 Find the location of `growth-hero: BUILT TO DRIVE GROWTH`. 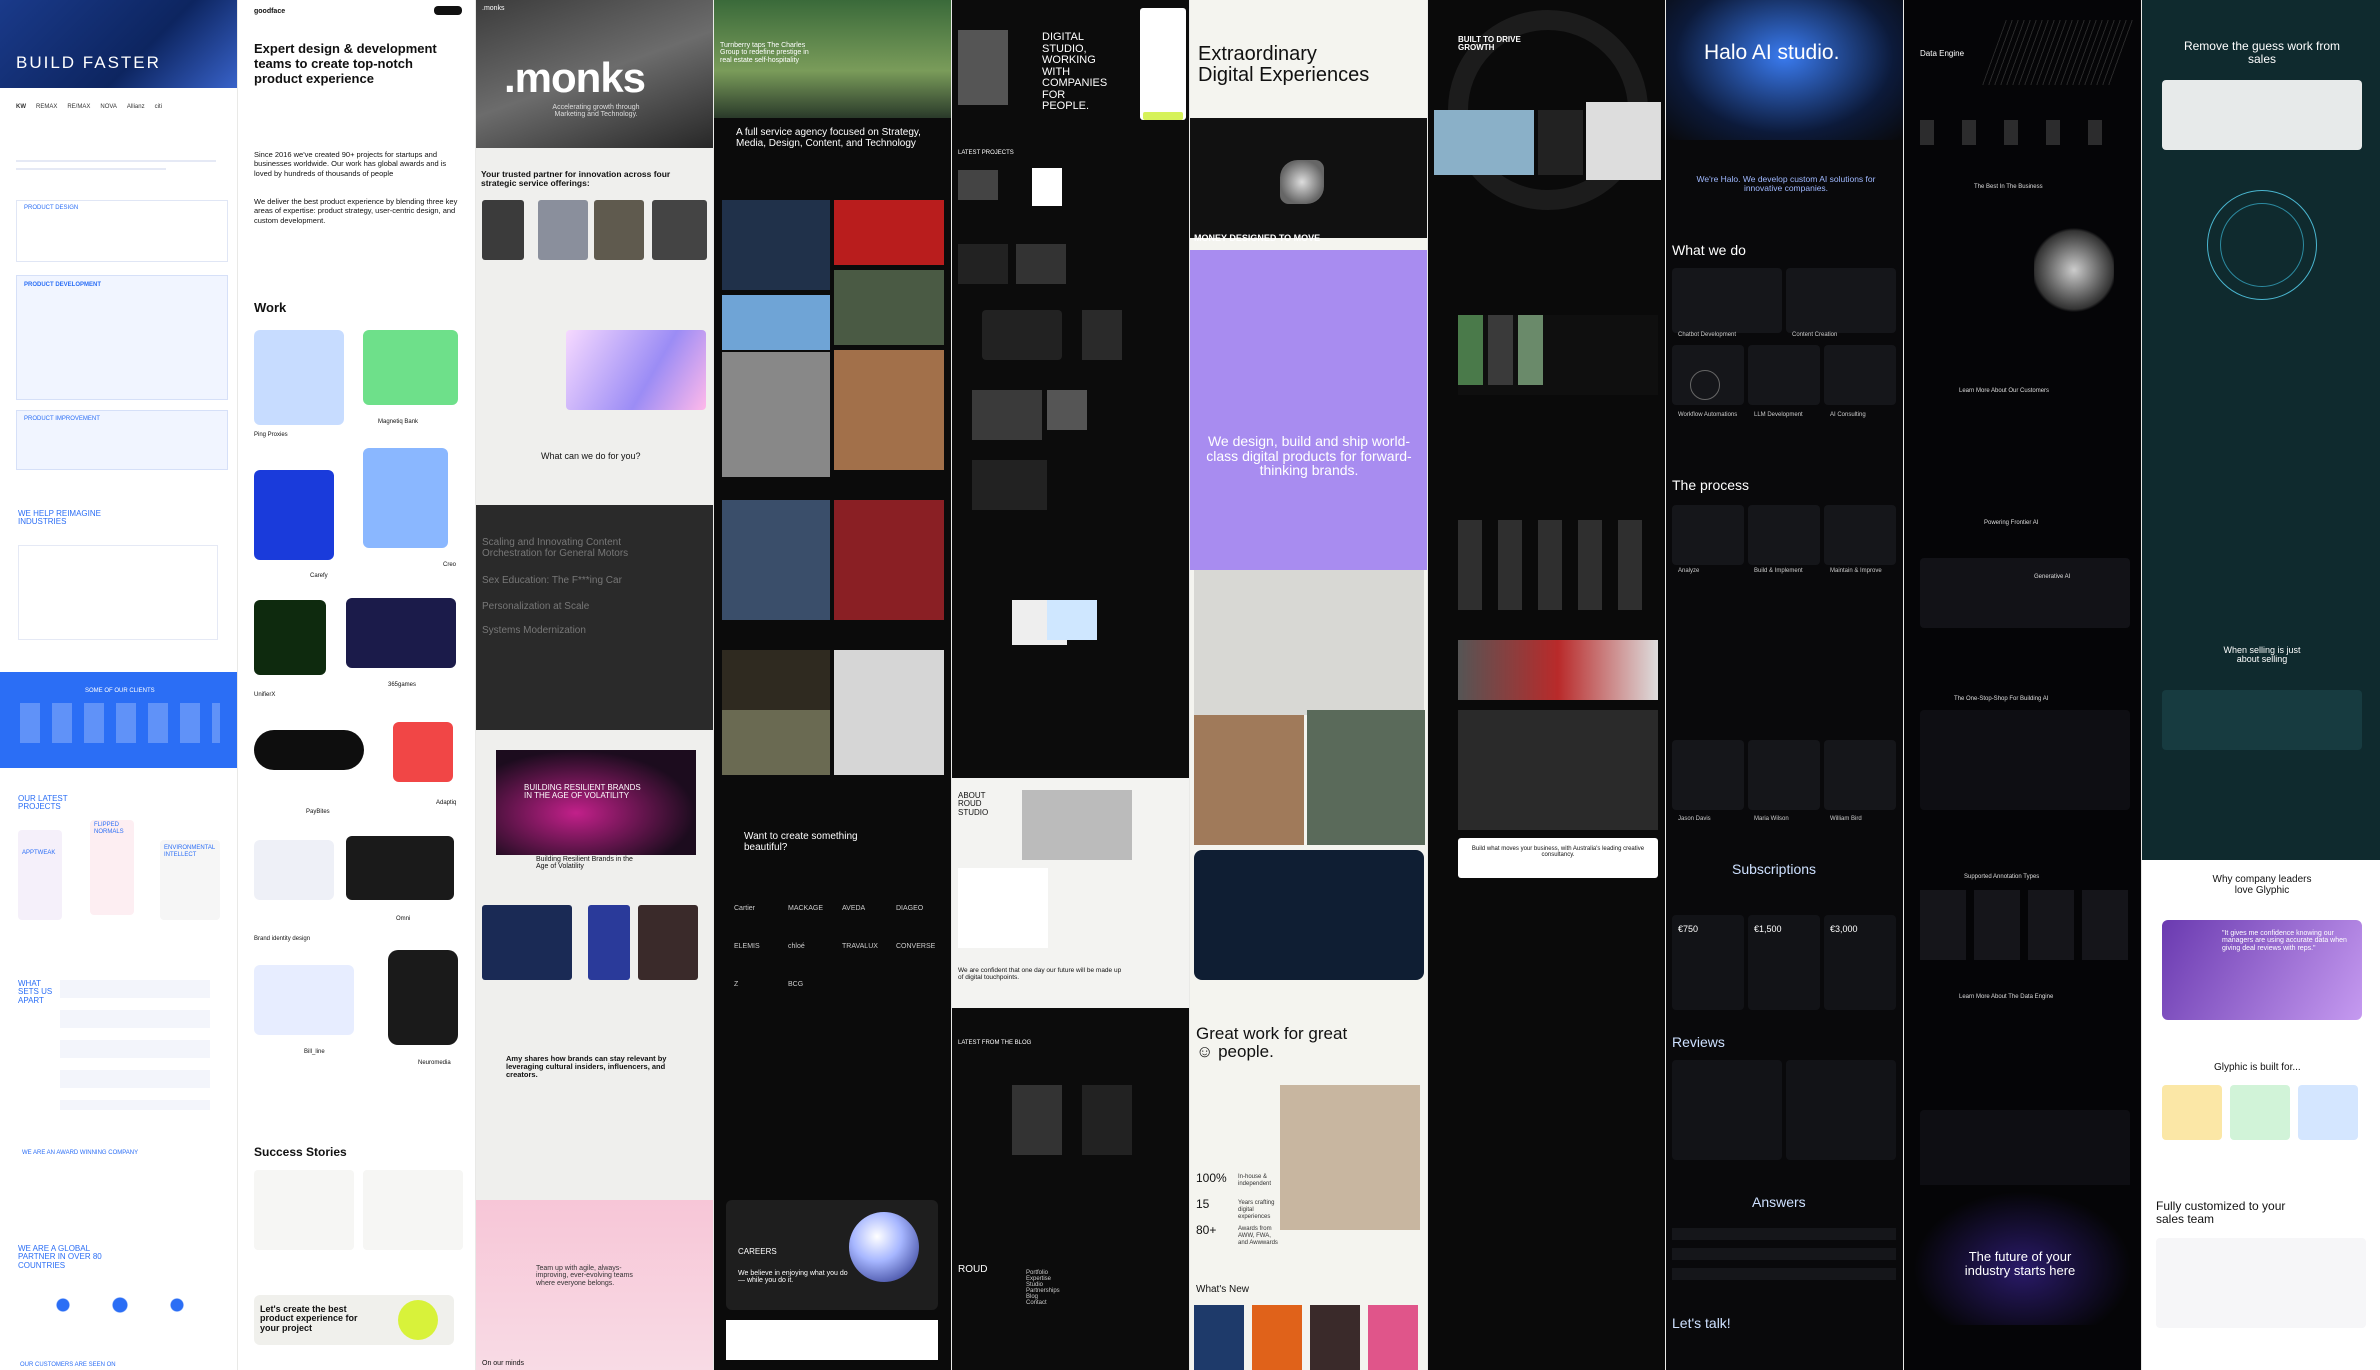

growth-hero: BUILT TO DRIVE GROWTH is located at coordinates (1489, 44).